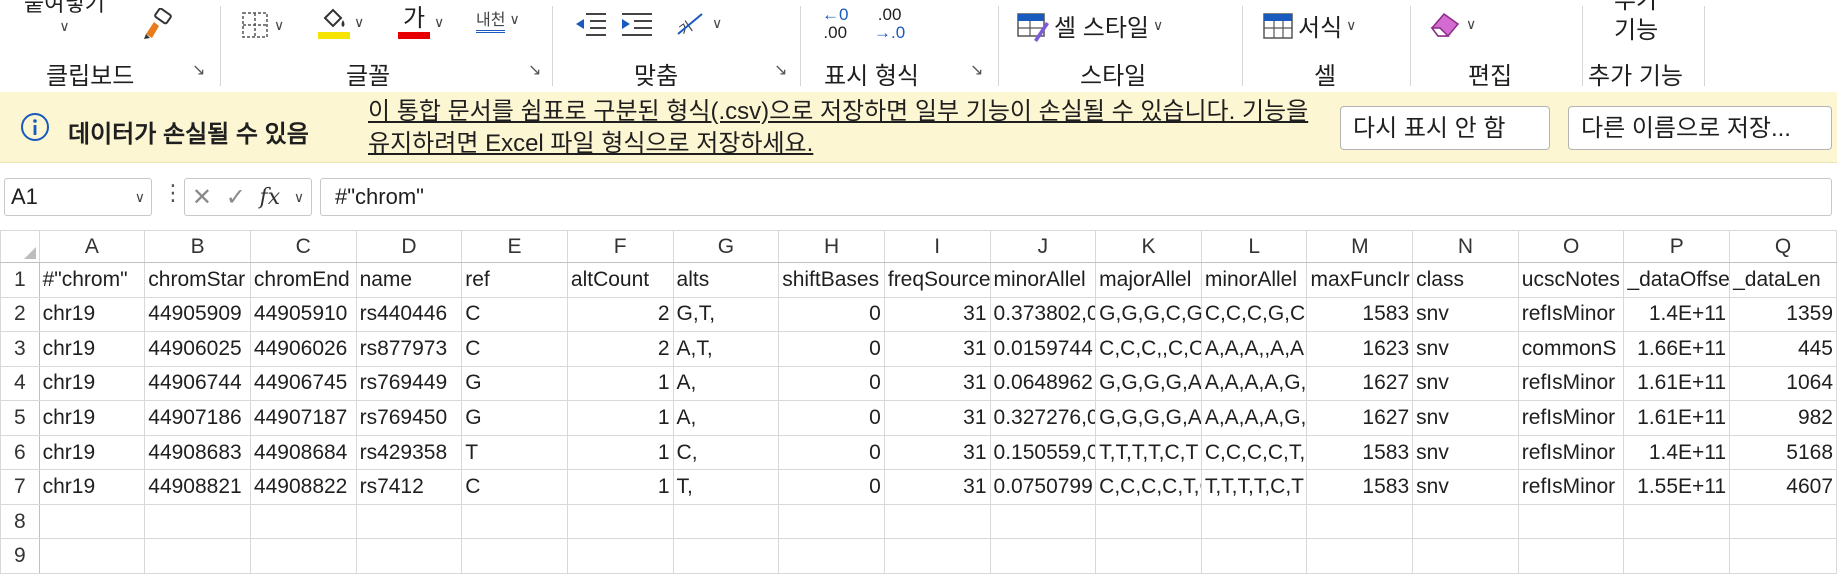 This screenshot has height=574, width=1837. I want to click on grid-cell: 44906025, so click(197, 349).